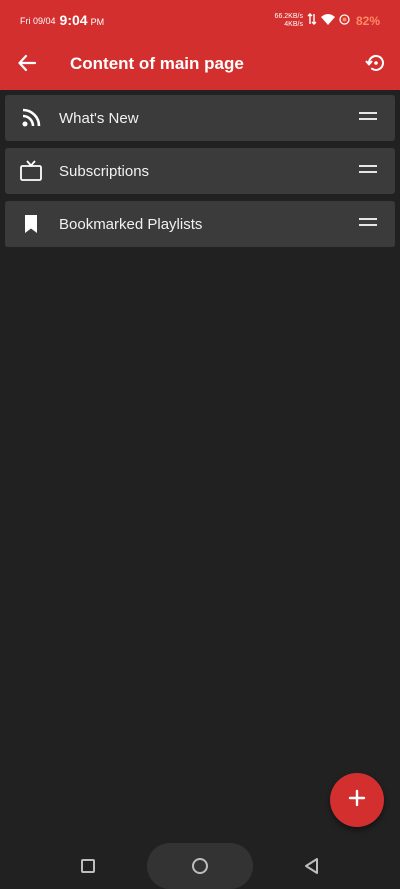  Describe the element at coordinates (38, 21) in the screenshot. I see `status-date: Fri 09/04` at that location.